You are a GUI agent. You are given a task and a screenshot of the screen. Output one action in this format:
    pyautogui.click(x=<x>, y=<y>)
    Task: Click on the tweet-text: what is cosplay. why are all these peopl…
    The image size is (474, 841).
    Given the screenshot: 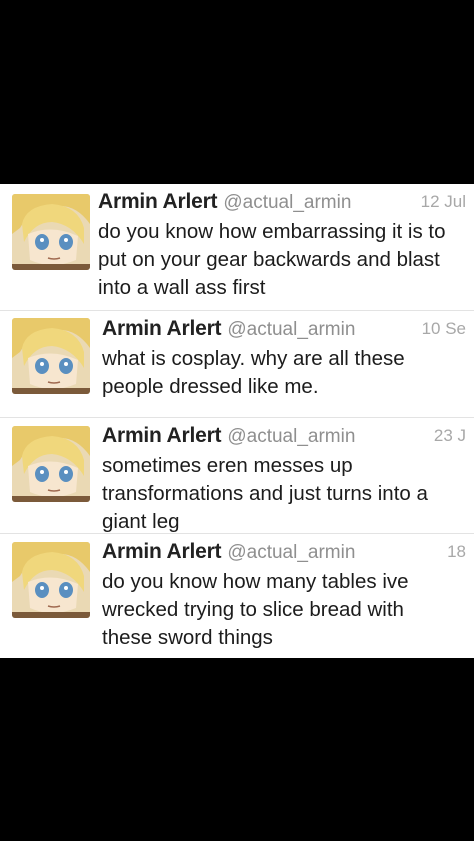 What is the action you would take?
    pyautogui.click(x=253, y=372)
    